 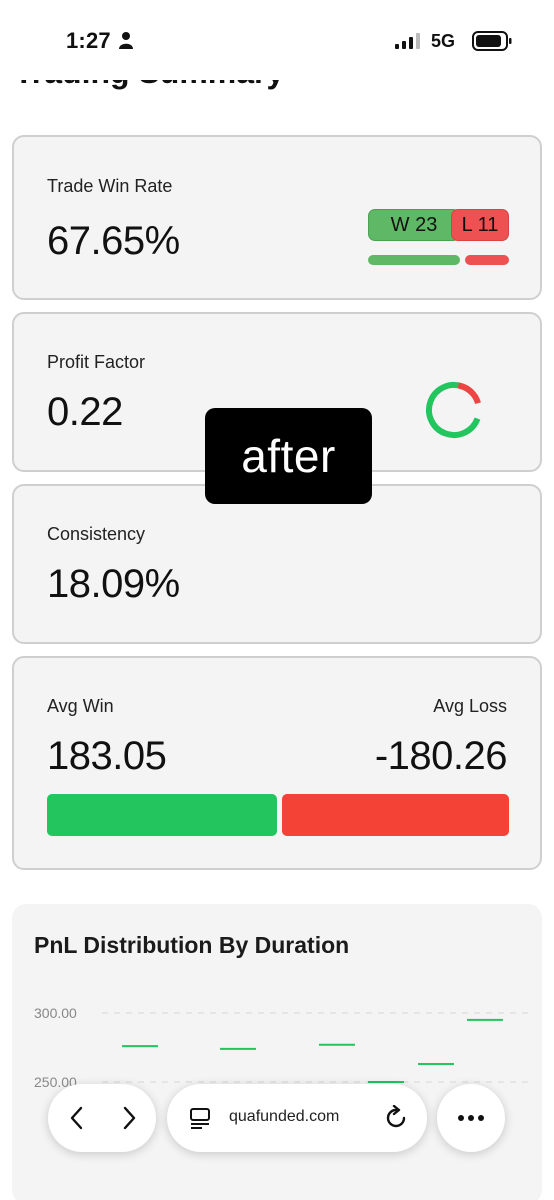 I want to click on nav-history-pill, so click(x=102, y=1118).